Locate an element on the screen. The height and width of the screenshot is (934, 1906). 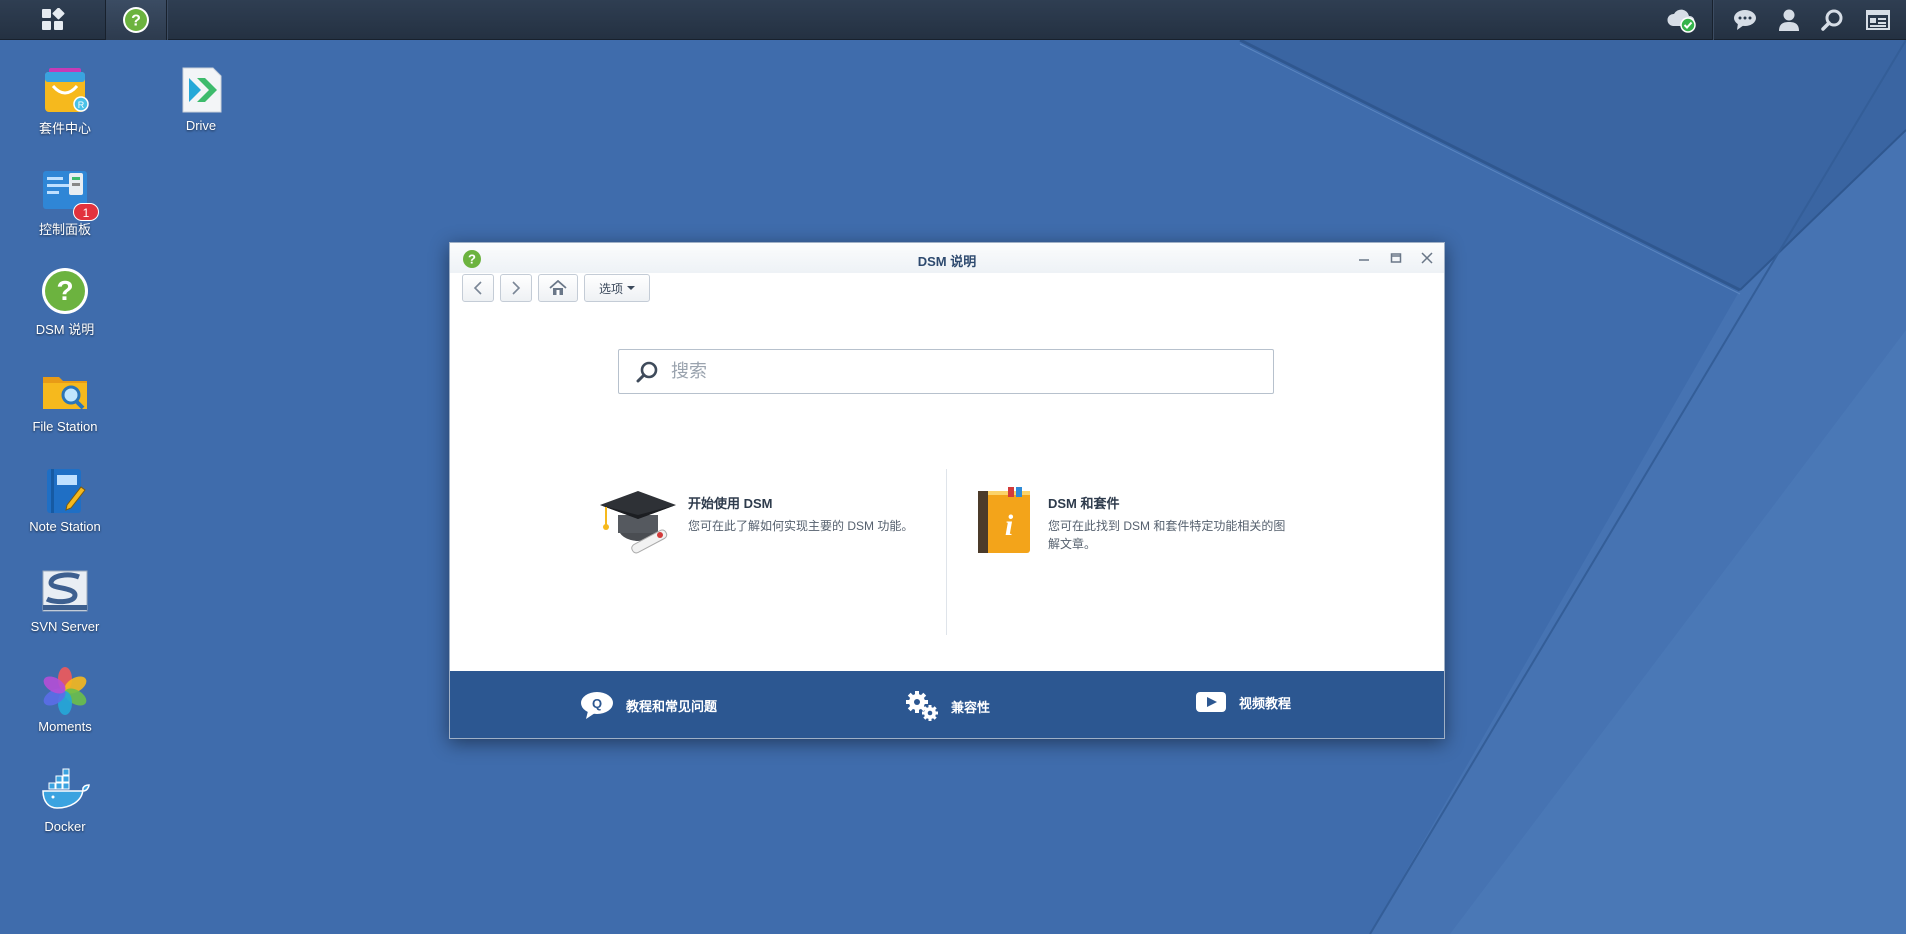
chevron-right-icon is located at coordinates (516, 288).